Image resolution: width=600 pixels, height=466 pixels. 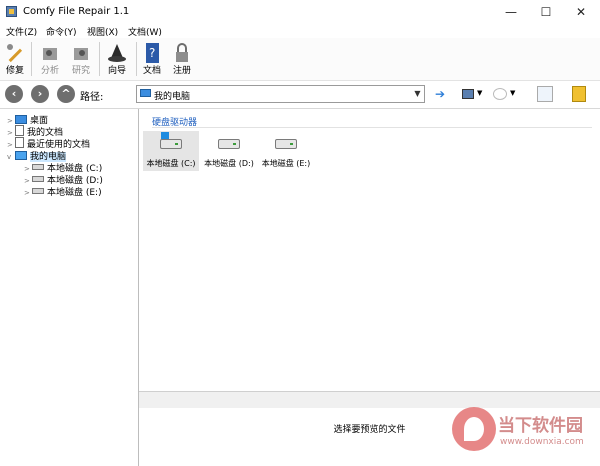 What do you see at coordinates (116, 71) in the screenshot?
I see `wizard-label: 向导` at bounding box center [116, 71].